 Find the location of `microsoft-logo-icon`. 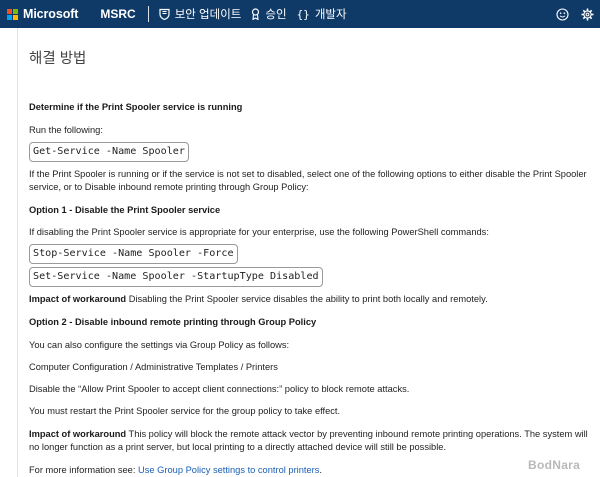

microsoft-logo-icon is located at coordinates (12, 14).